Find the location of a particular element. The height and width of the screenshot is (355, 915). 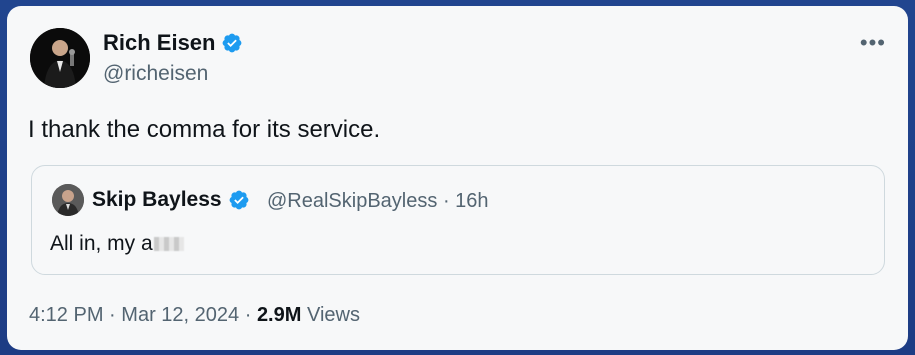

quoted-author-avatar is located at coordinates (68, 200).